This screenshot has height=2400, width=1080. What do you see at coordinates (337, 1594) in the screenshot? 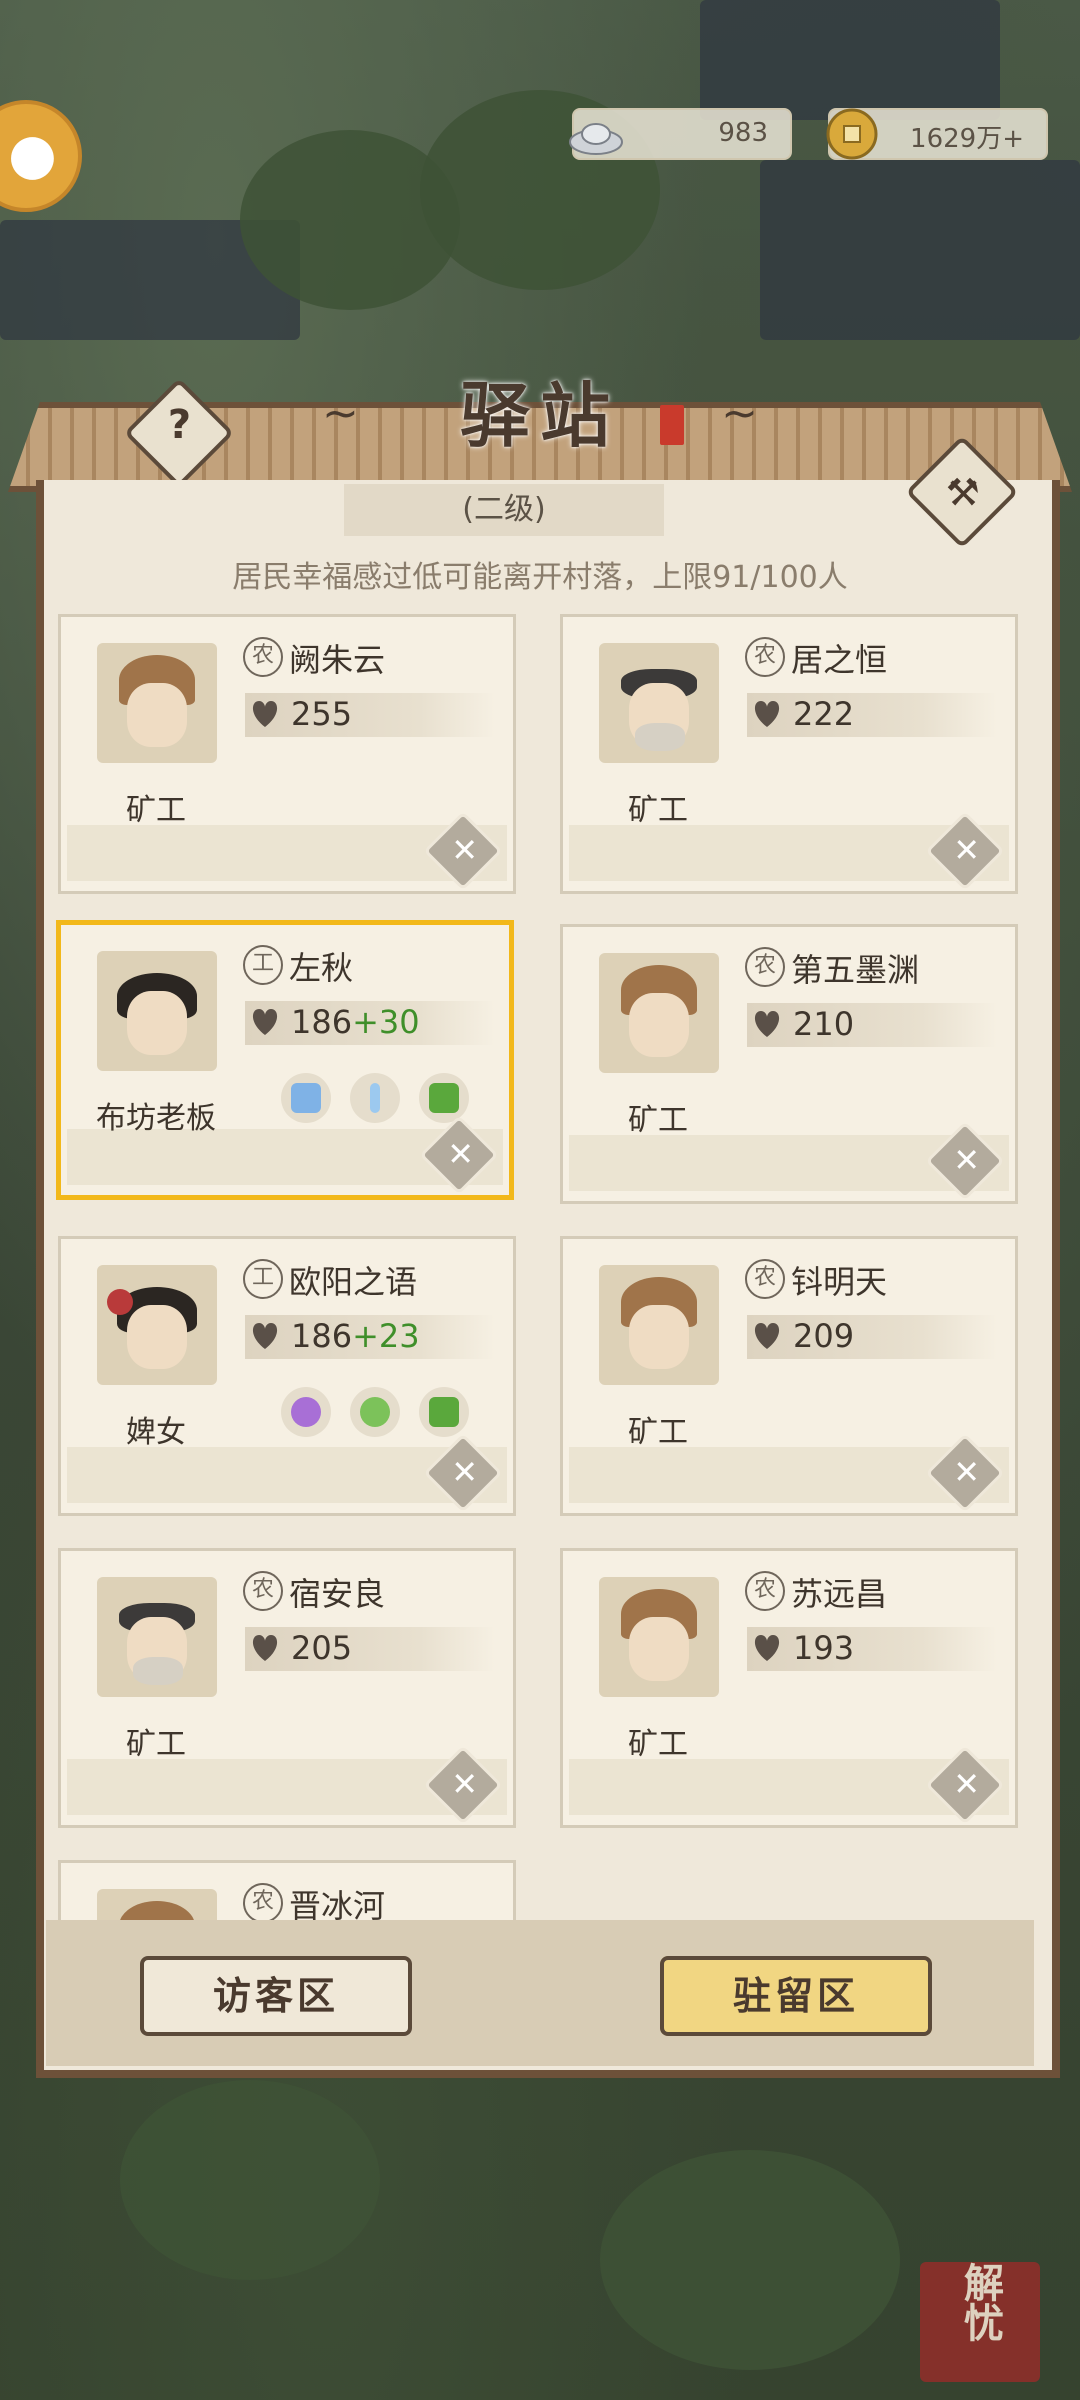
I see `resident-name: 宿安良` at bounding box center [337, 1594].